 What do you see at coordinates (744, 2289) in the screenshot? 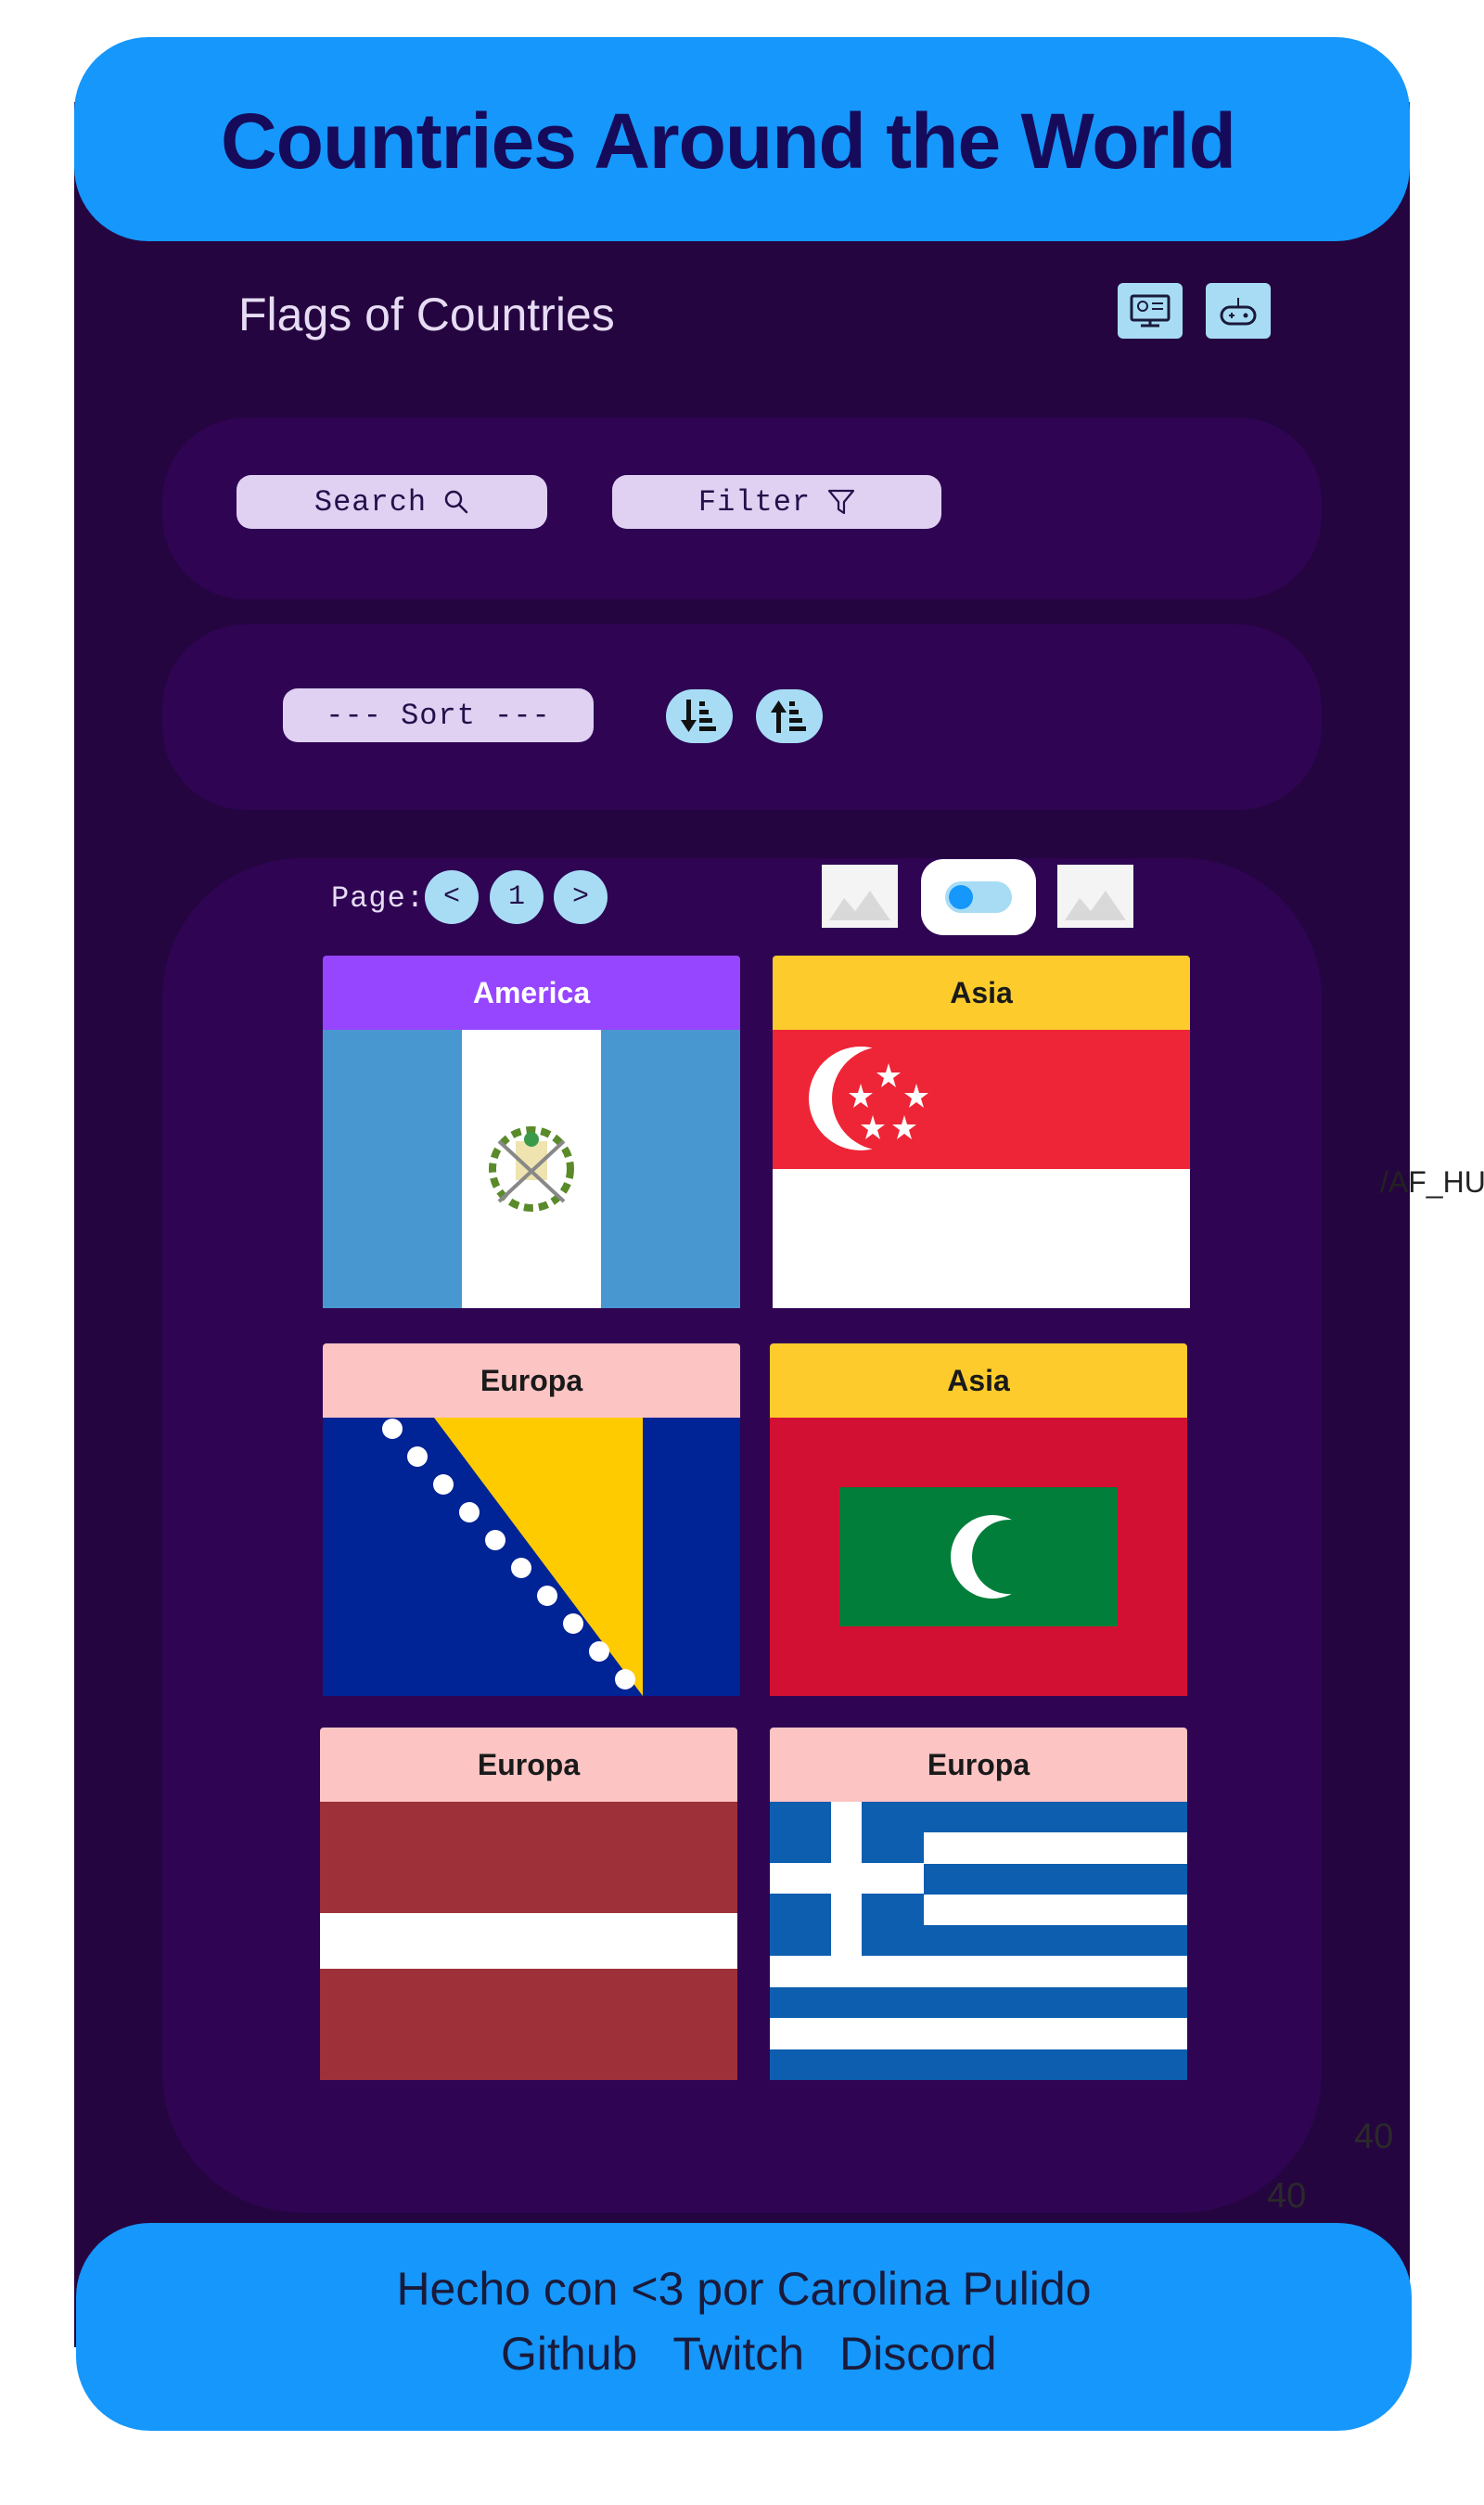
I see `footer-credit: Hecho con <3 por Carolina Pulido` at bounding box center [744, 2289].